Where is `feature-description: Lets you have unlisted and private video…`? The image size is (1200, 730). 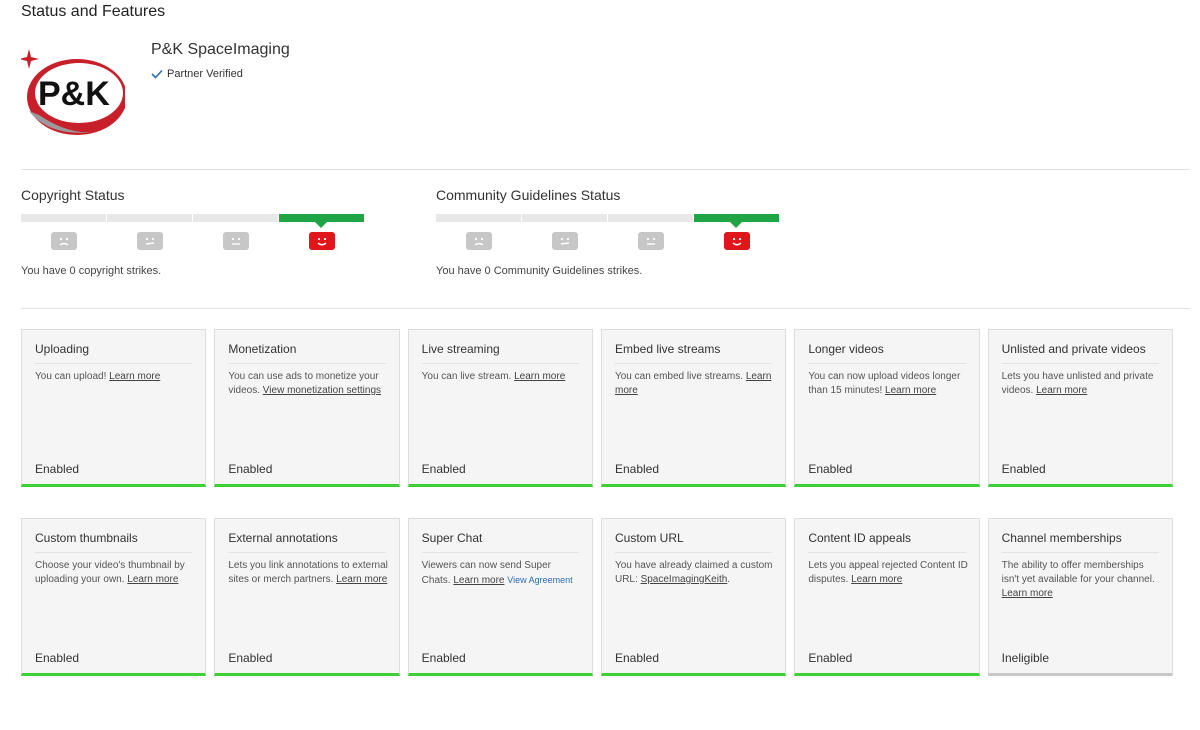 feature-description: Lets you have unlisted and private video… is located at coordinates (1082, 384).